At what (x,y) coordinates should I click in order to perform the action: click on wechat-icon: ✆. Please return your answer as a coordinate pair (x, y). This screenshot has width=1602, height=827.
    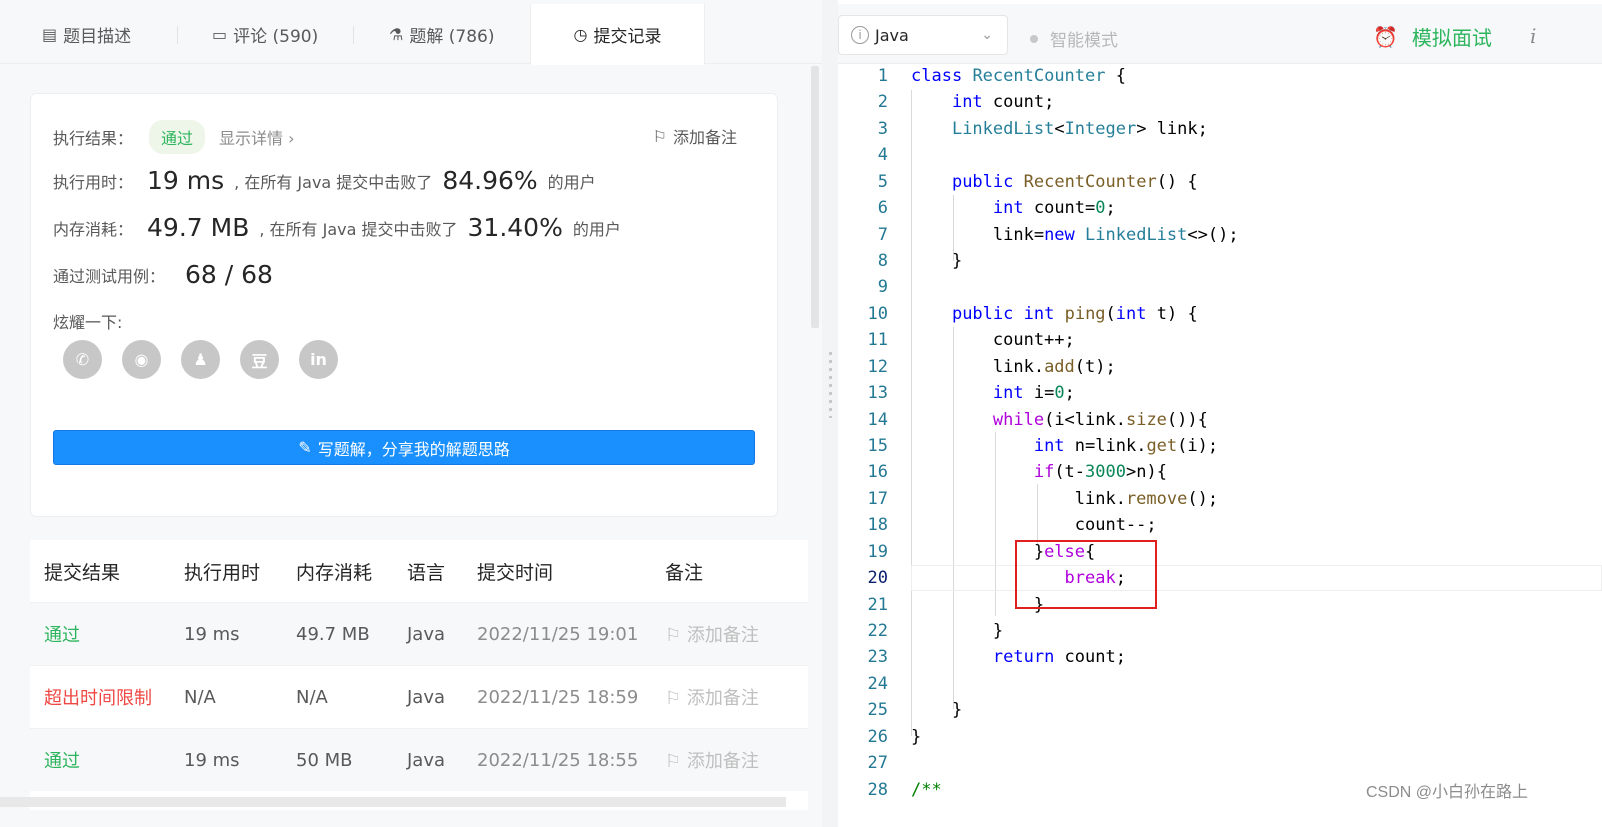
    Looking at the image, I should click on (82, 359).